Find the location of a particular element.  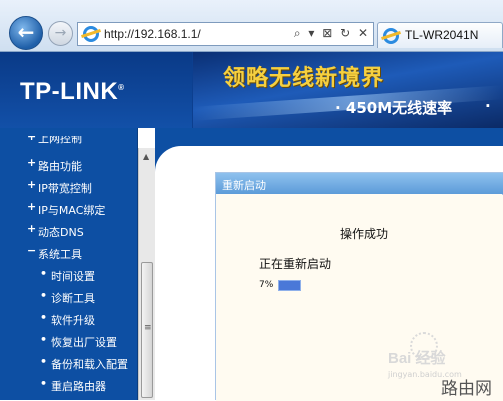

sidebar-item: • 重启路由器 is located at coordinates (69, 386).